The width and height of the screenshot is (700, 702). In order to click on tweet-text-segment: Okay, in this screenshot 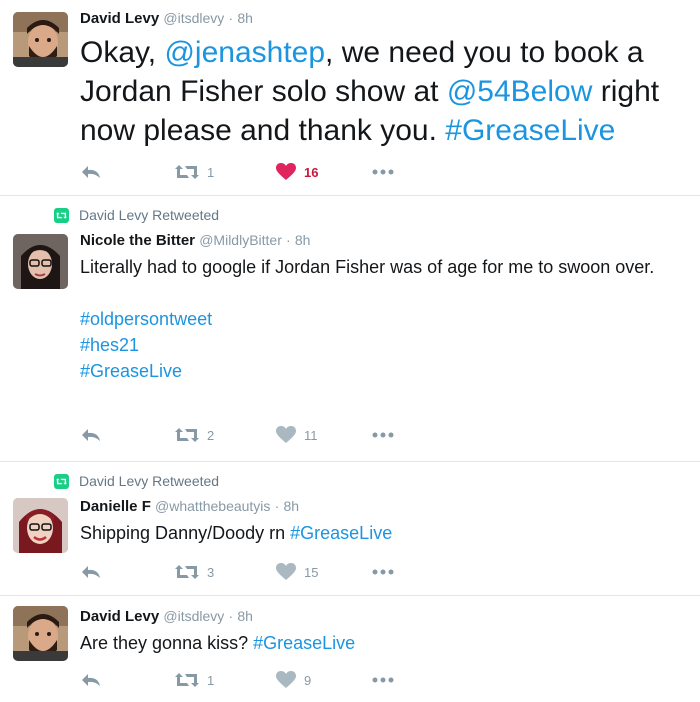, I will do `click(122, 52)`.